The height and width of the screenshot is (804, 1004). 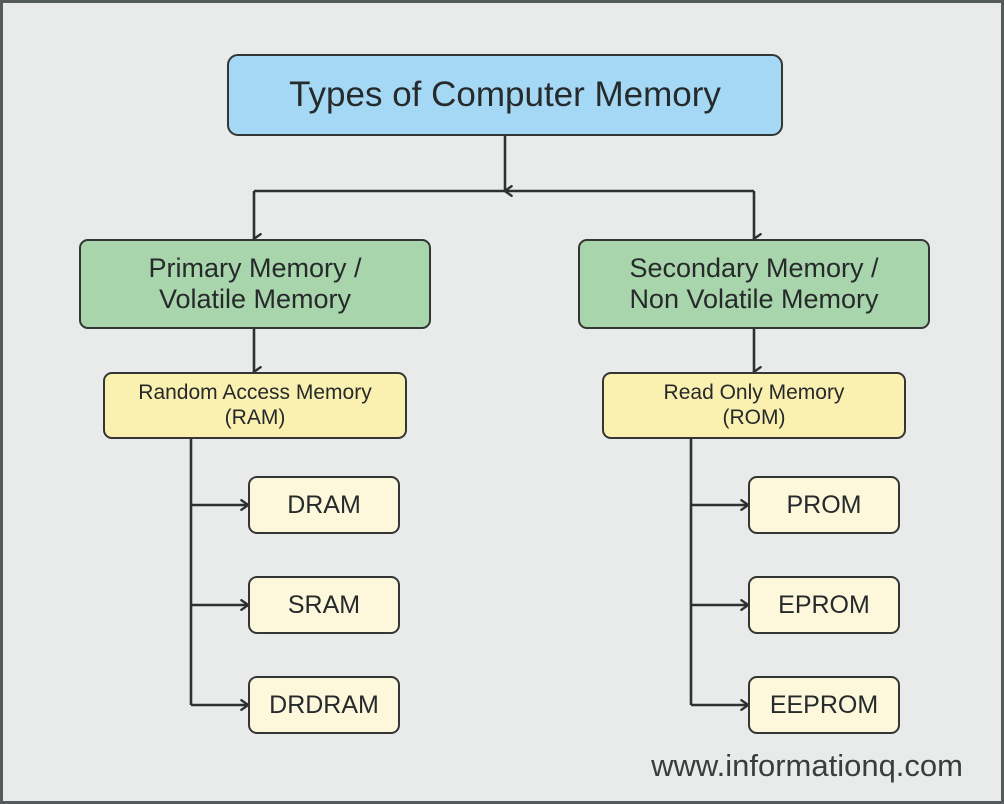 I want to click on node-eeprom: EEPROM, so click(x=824, y=705).